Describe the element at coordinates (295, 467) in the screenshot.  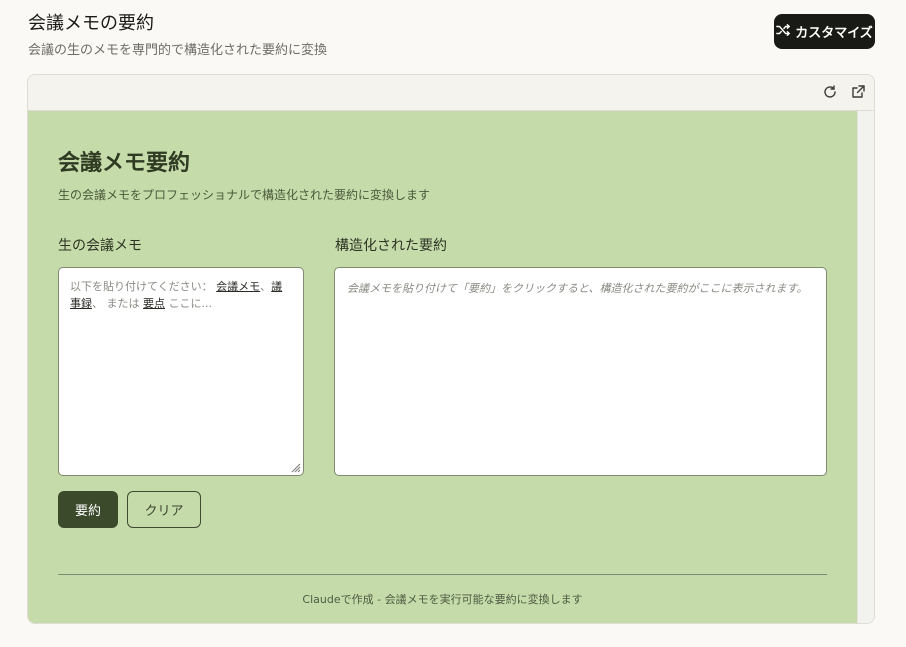
I see `resize-handle-icon` at that location.